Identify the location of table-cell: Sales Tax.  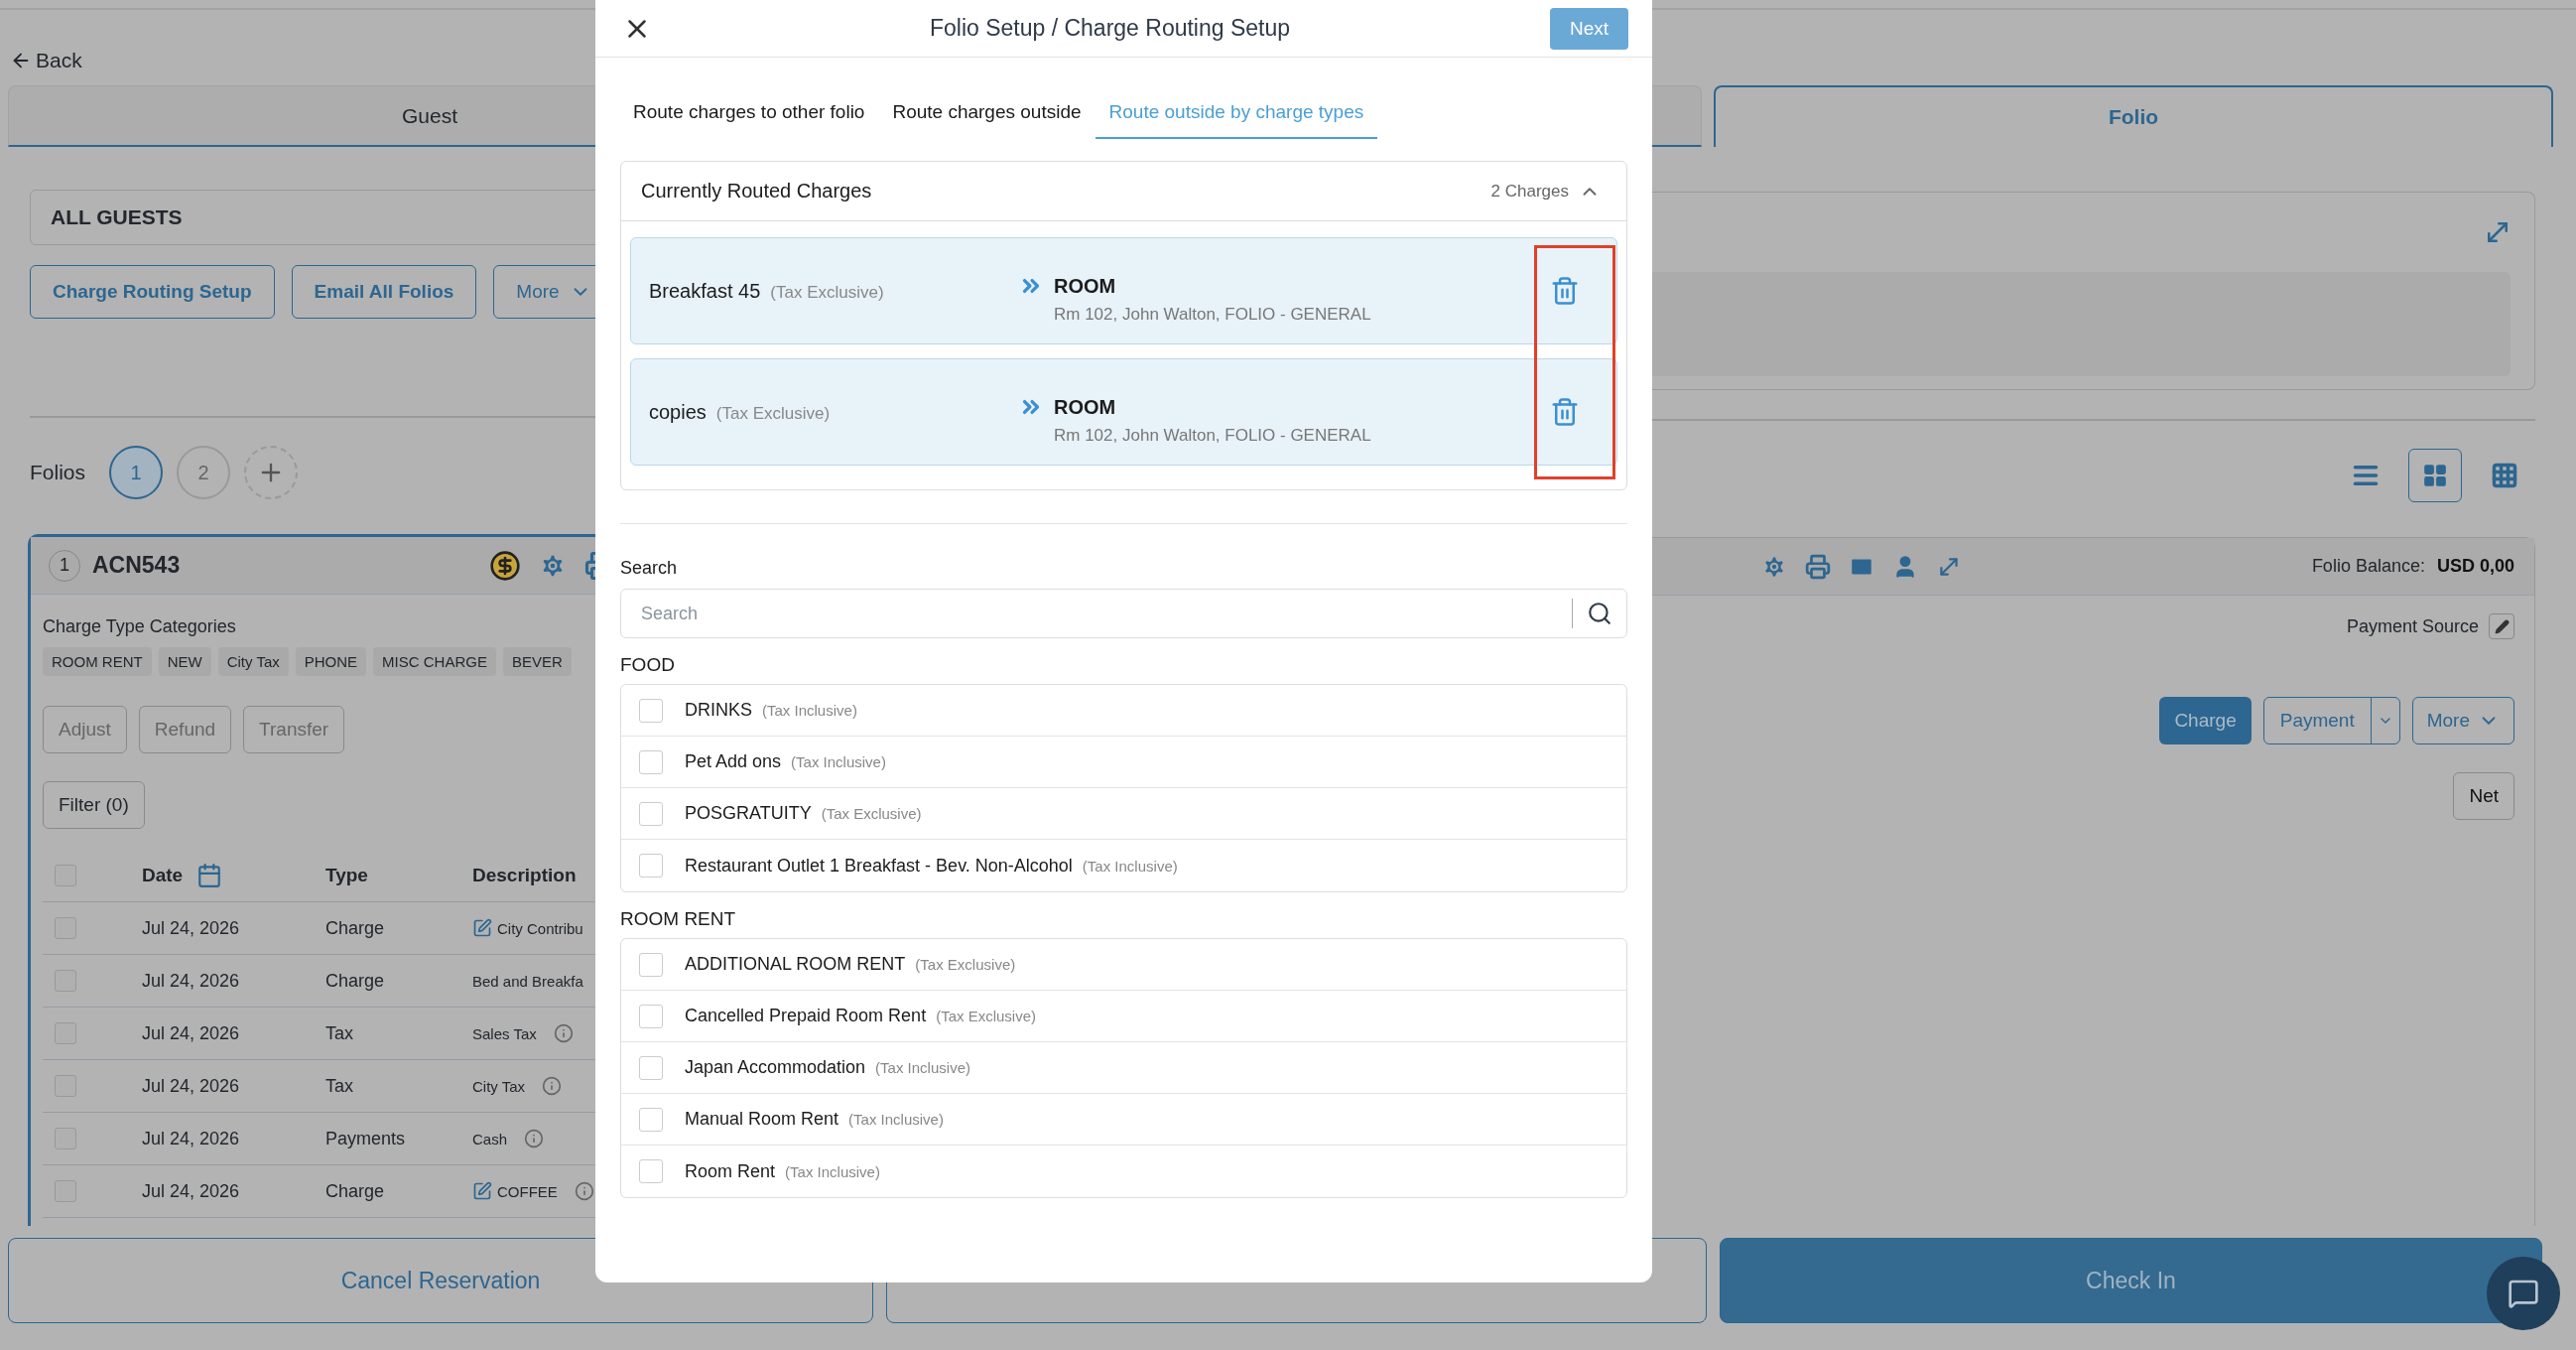
(505, 1033).